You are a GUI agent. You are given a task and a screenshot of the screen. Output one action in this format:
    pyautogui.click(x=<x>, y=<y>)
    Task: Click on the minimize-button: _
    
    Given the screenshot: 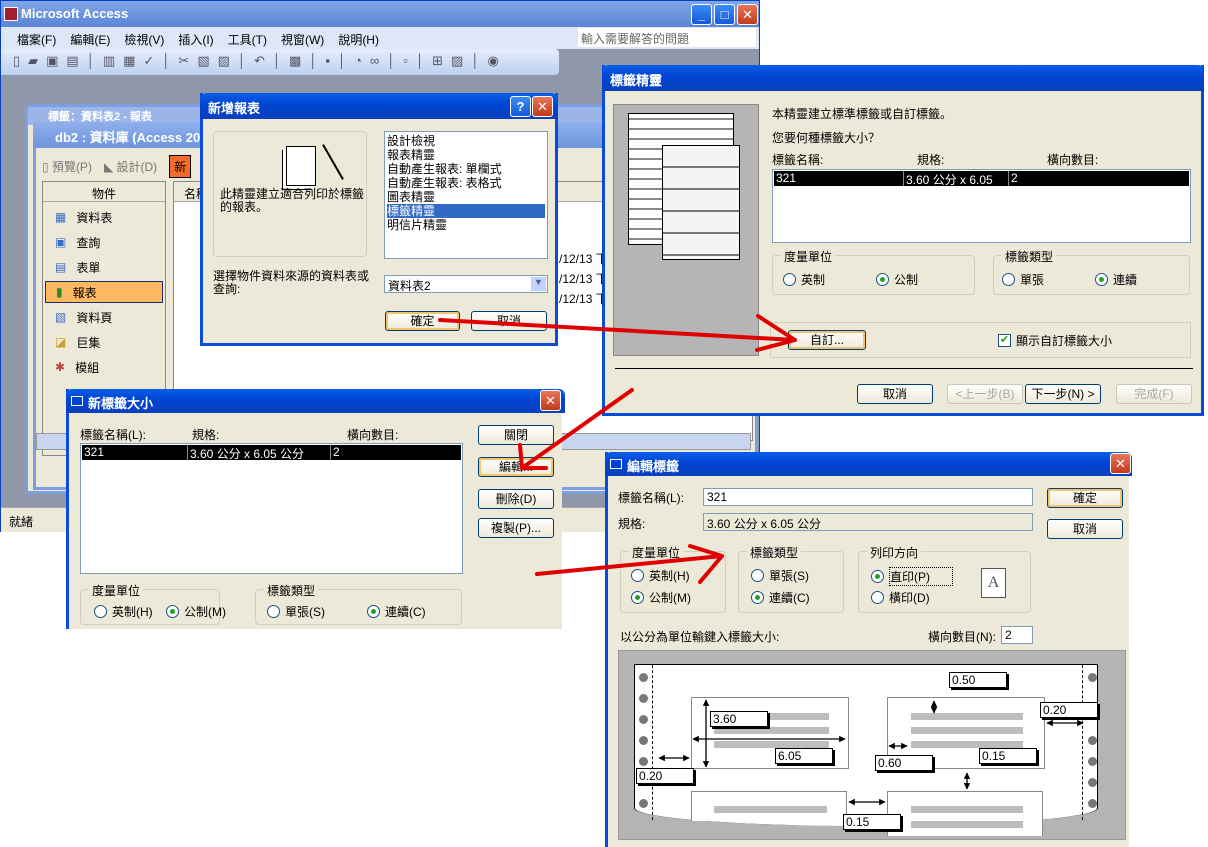 What is the action you would take?
    pyautogui.click(x=701, y=14)
    